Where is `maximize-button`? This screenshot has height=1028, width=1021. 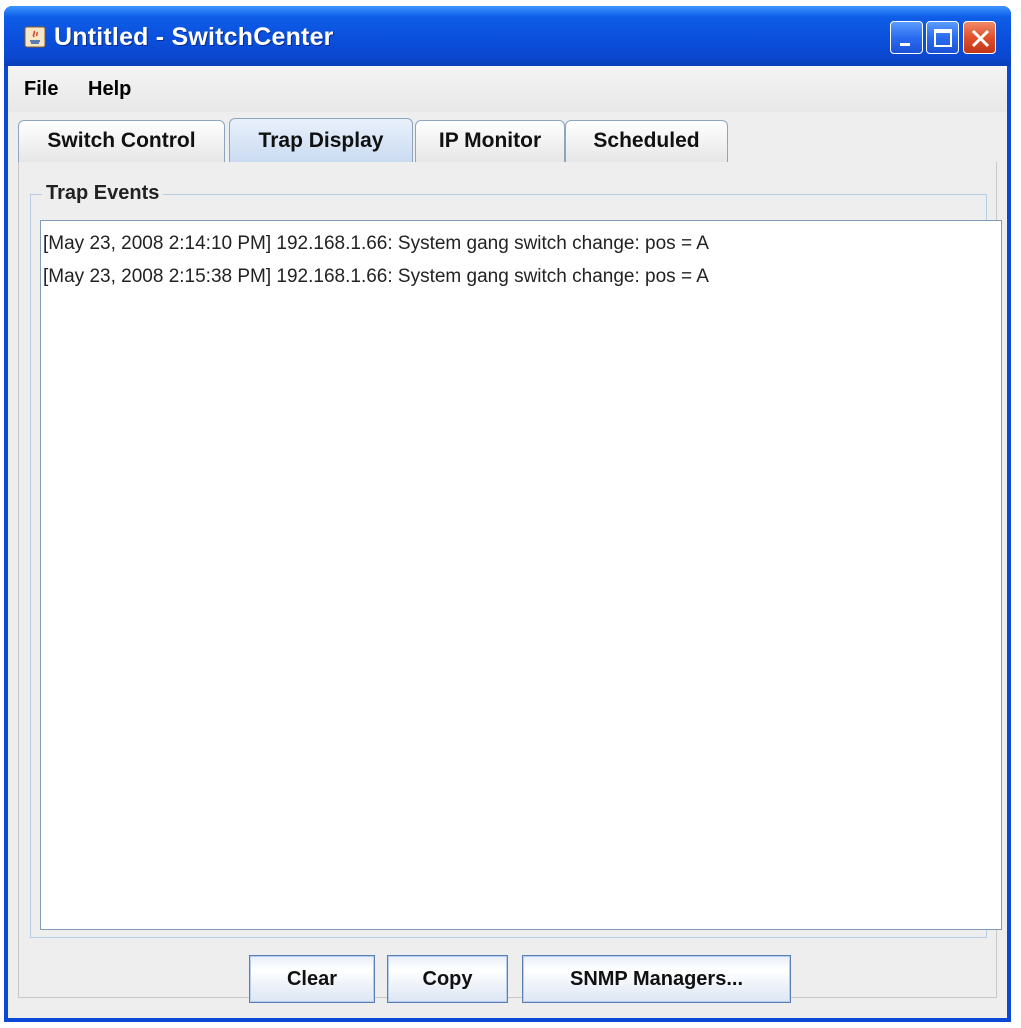
maximize-button is located at coordinates (942, 37).